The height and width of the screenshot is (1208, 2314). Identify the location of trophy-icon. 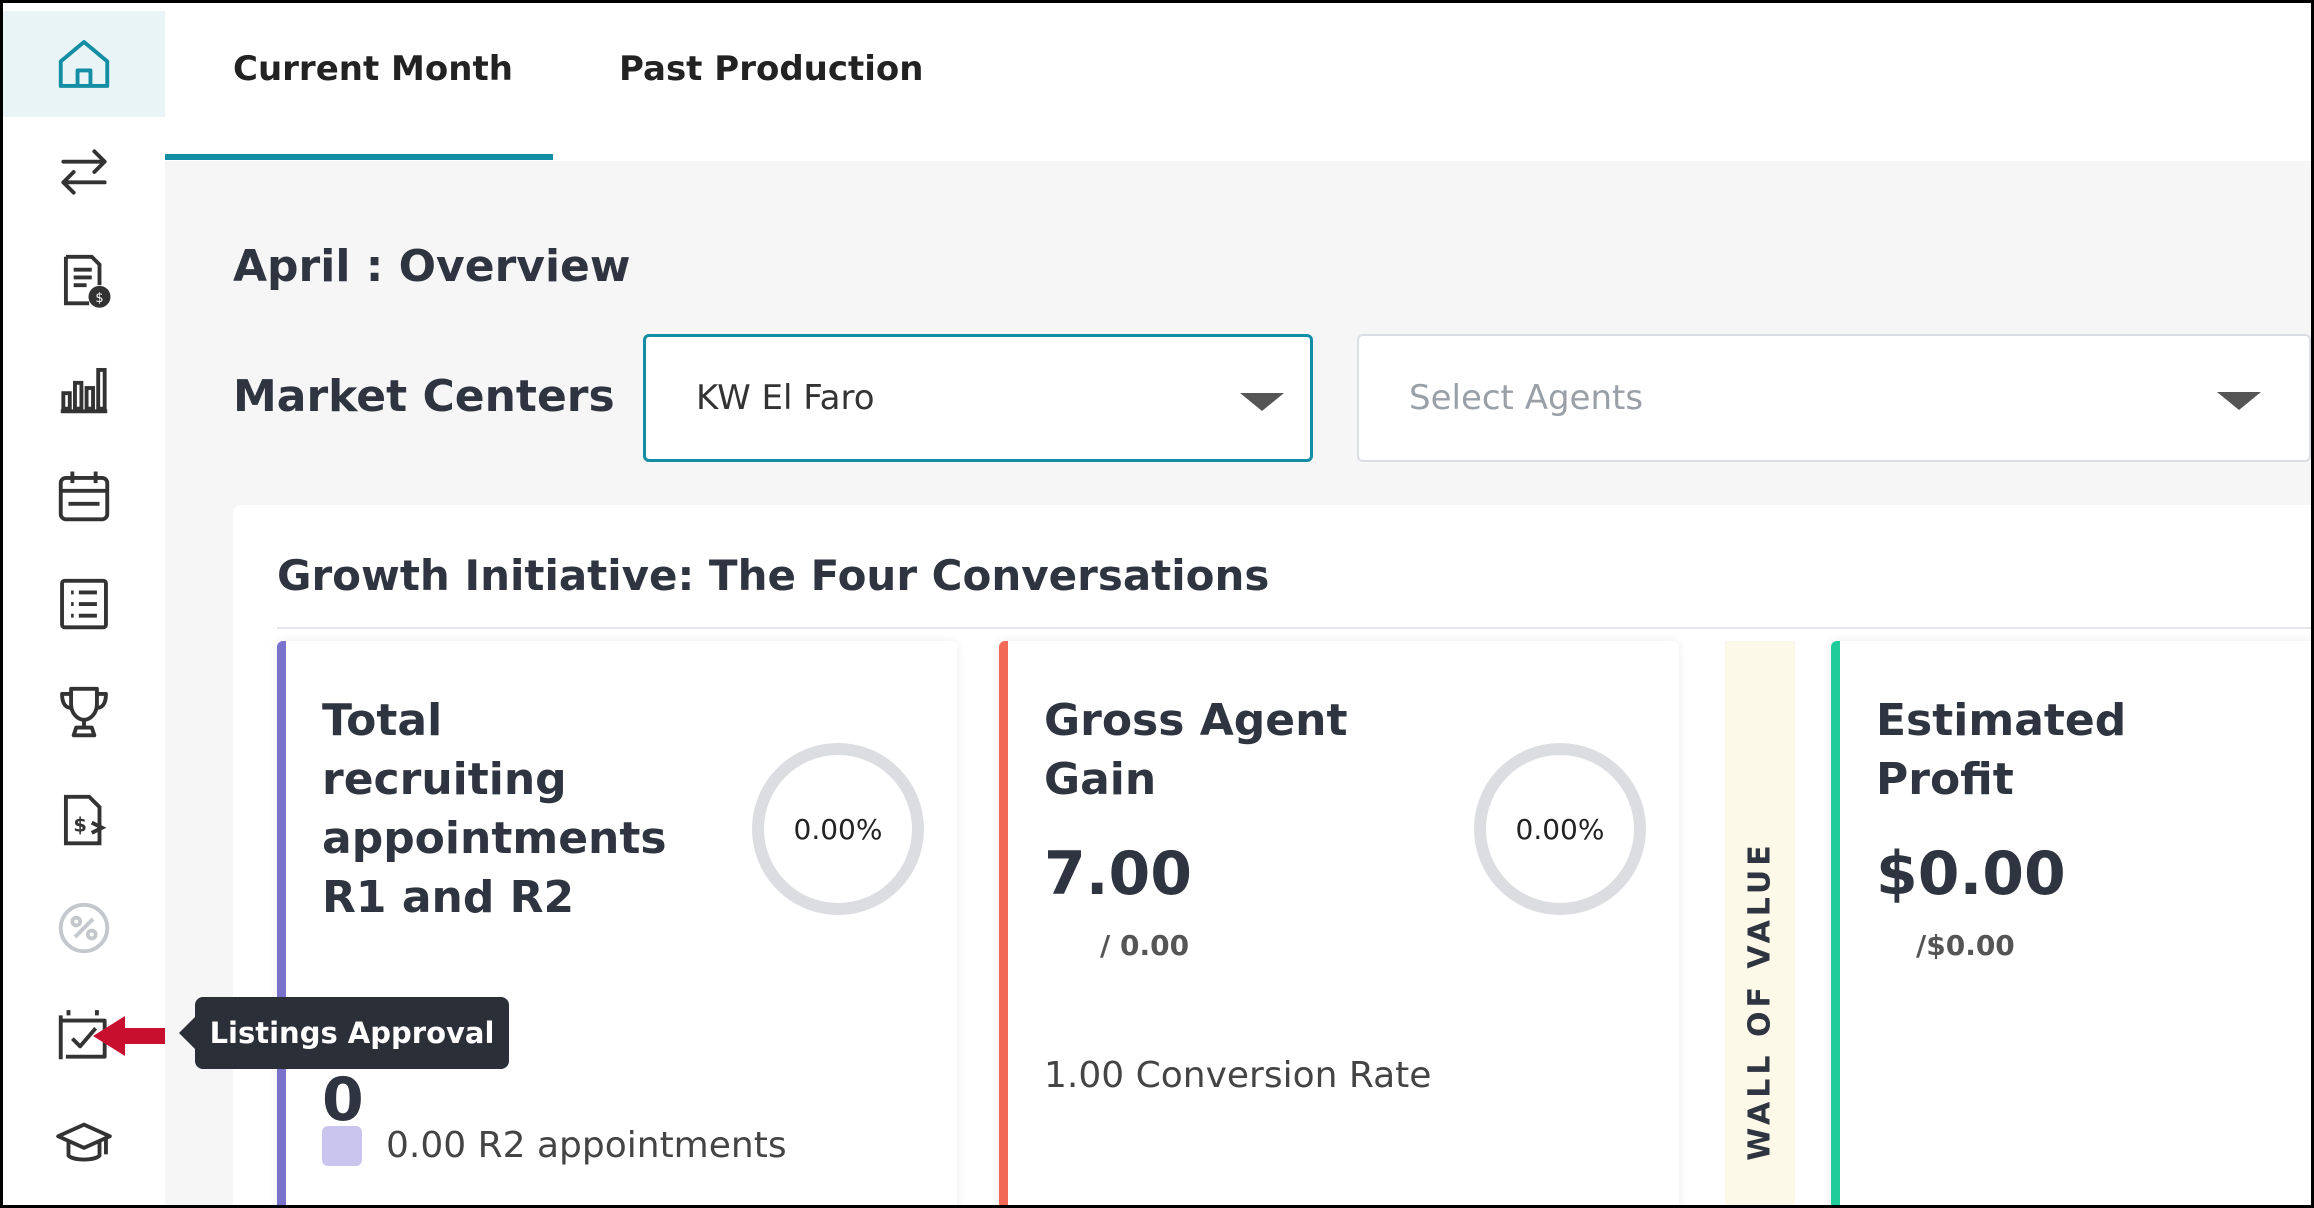
(84, 712).